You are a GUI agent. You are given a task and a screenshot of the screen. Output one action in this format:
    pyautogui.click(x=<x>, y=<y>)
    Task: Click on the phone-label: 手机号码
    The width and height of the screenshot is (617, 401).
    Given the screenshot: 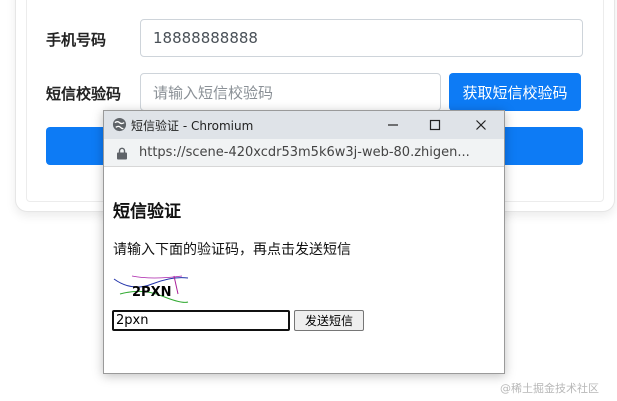 What is the action you would take?
    pyautogui.click(x=76, y=40)
    